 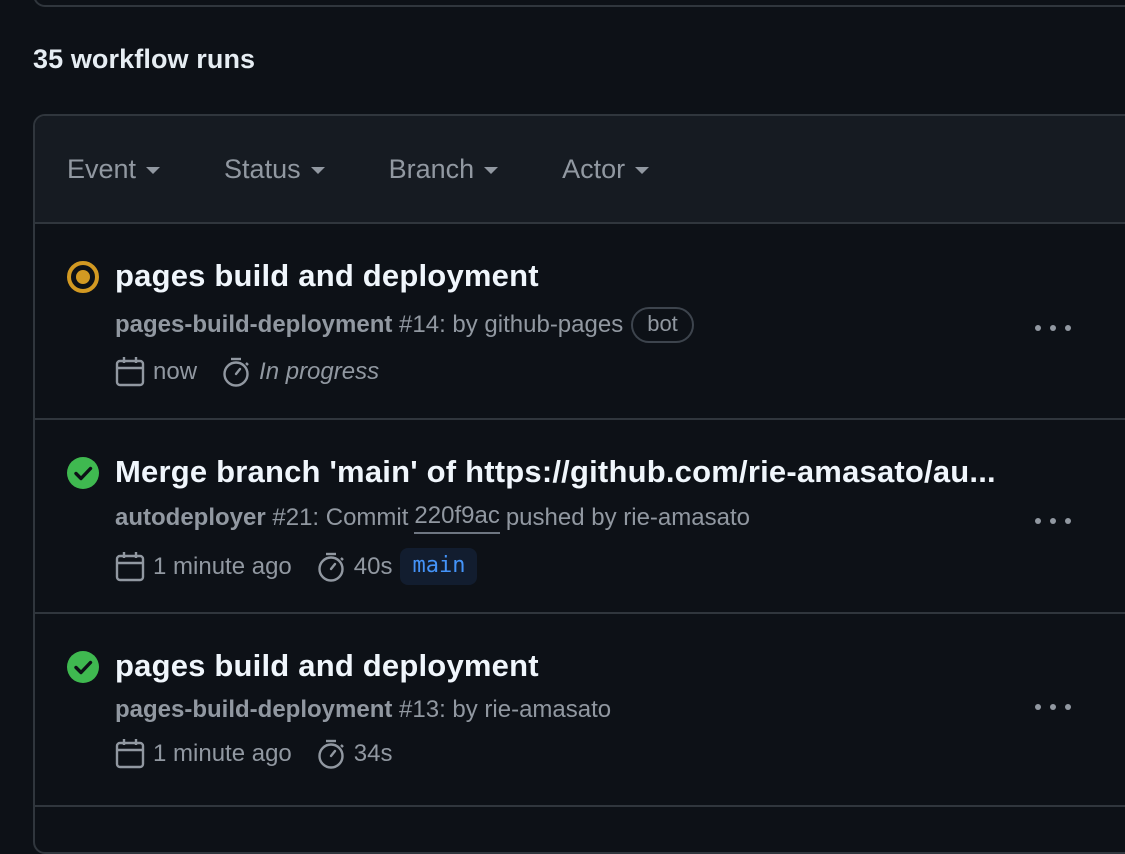 I want to click on run-info: now In progress, so click(x=247, y=372).